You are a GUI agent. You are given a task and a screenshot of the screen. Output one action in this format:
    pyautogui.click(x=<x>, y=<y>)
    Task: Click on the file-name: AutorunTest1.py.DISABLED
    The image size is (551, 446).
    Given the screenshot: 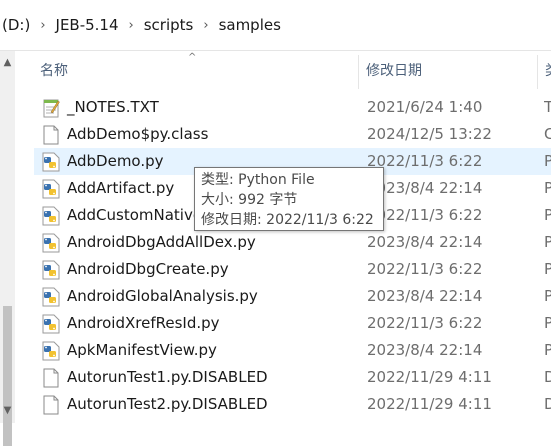 What is the action you would take?
    pyautogui.click(x=167, y=377)
    